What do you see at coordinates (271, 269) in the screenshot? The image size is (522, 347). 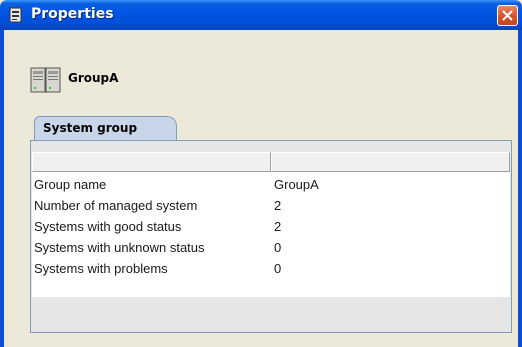 I see `table-row: Systems with problems 0` at bounding box center [271, 269].